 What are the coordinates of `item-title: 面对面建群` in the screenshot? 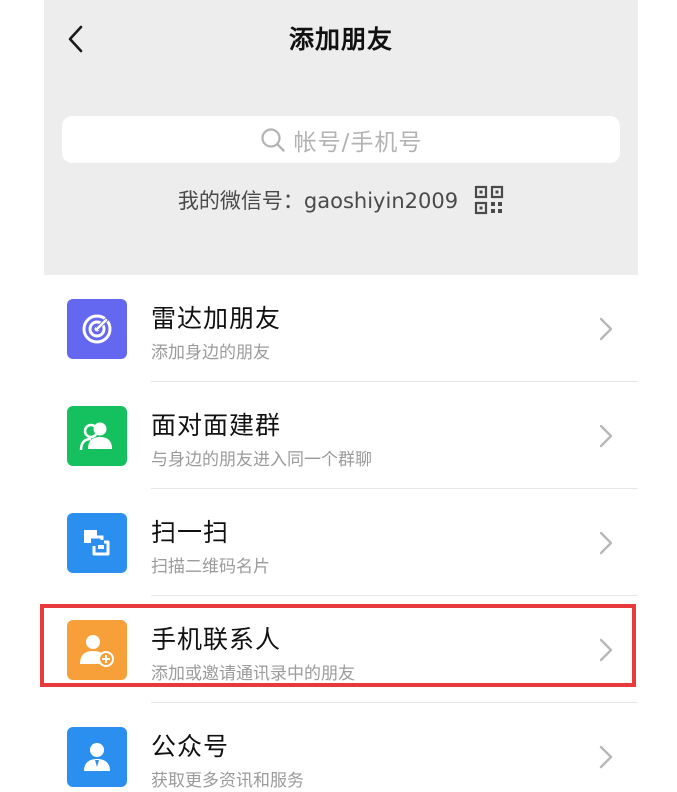 It's located at (216, 425).